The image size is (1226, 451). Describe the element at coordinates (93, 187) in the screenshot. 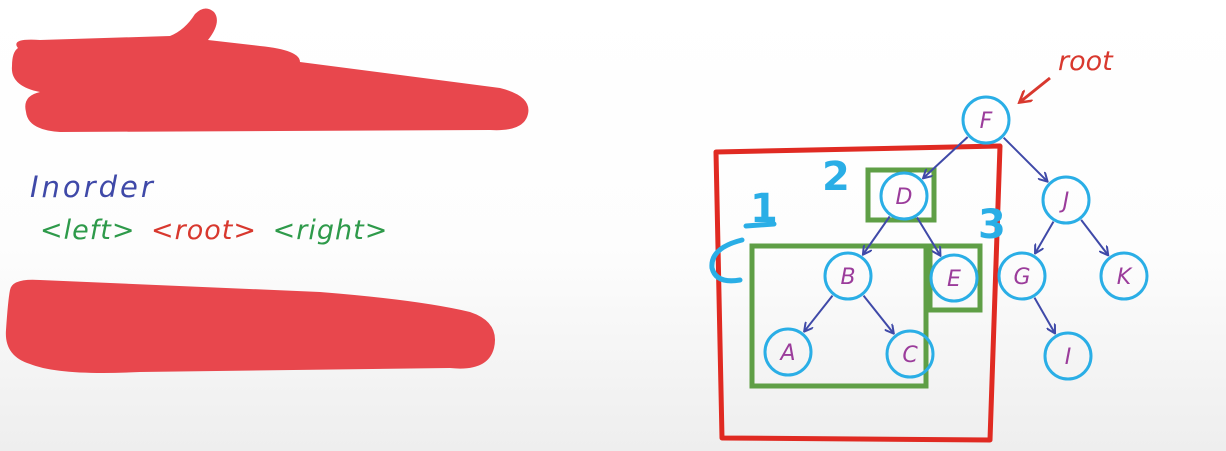

I see `inorder-heading: Inorder` at that location.